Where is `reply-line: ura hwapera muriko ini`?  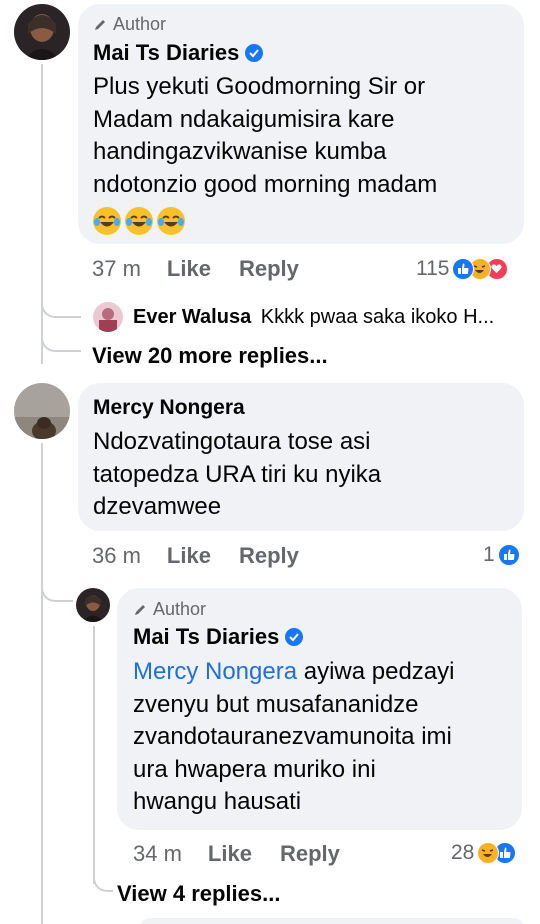
reply-line: ura hwapera muriko ini is located at coordinates (254, 769).